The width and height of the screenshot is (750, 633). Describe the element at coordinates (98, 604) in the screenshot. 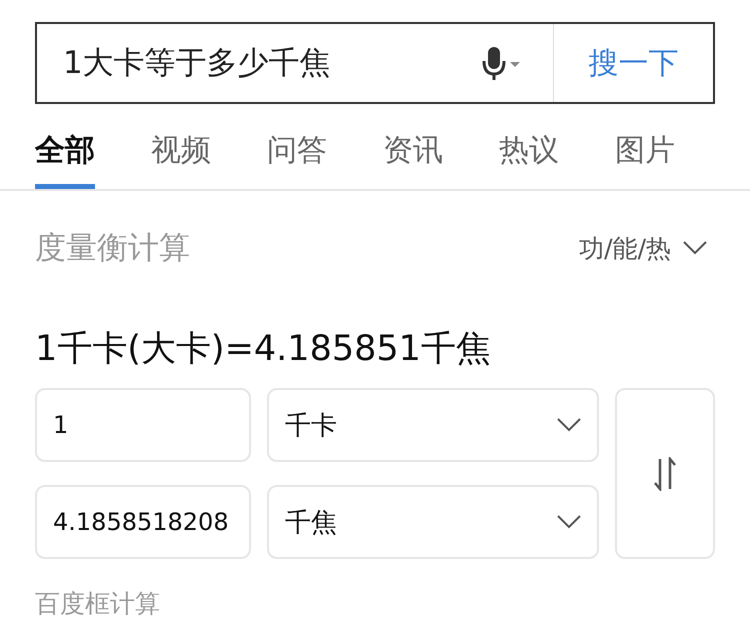

I see `source-label: 百度框计算` at that location.